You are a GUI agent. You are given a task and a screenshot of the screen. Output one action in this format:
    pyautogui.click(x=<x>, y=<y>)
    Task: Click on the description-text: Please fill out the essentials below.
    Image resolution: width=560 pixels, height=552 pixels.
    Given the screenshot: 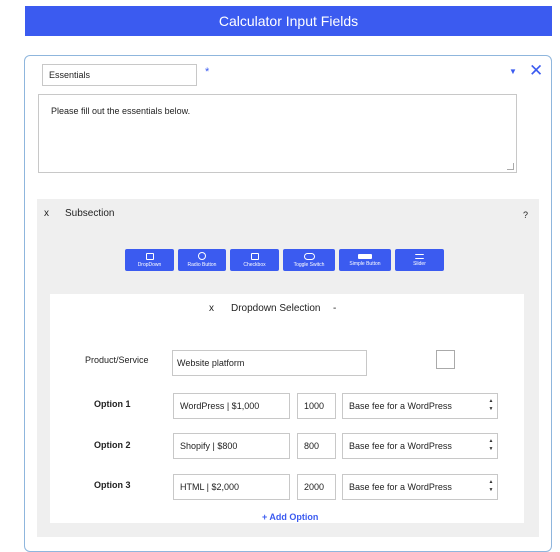 What is the action you would take?
    pyautogui.click(x=121, y=111)
    